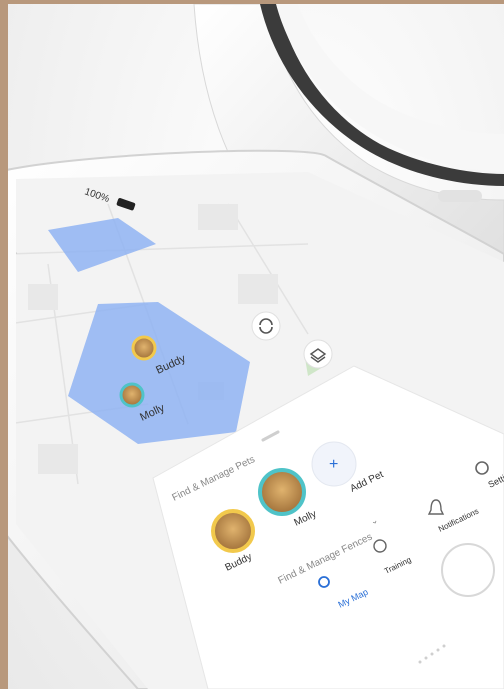  I want to click on refresh-button, so click(266, 326).